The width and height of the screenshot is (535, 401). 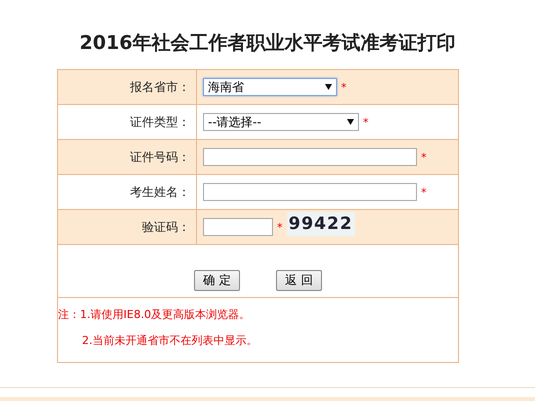 I want to click on field-label: 验证码：, so click(x=166, y=227).